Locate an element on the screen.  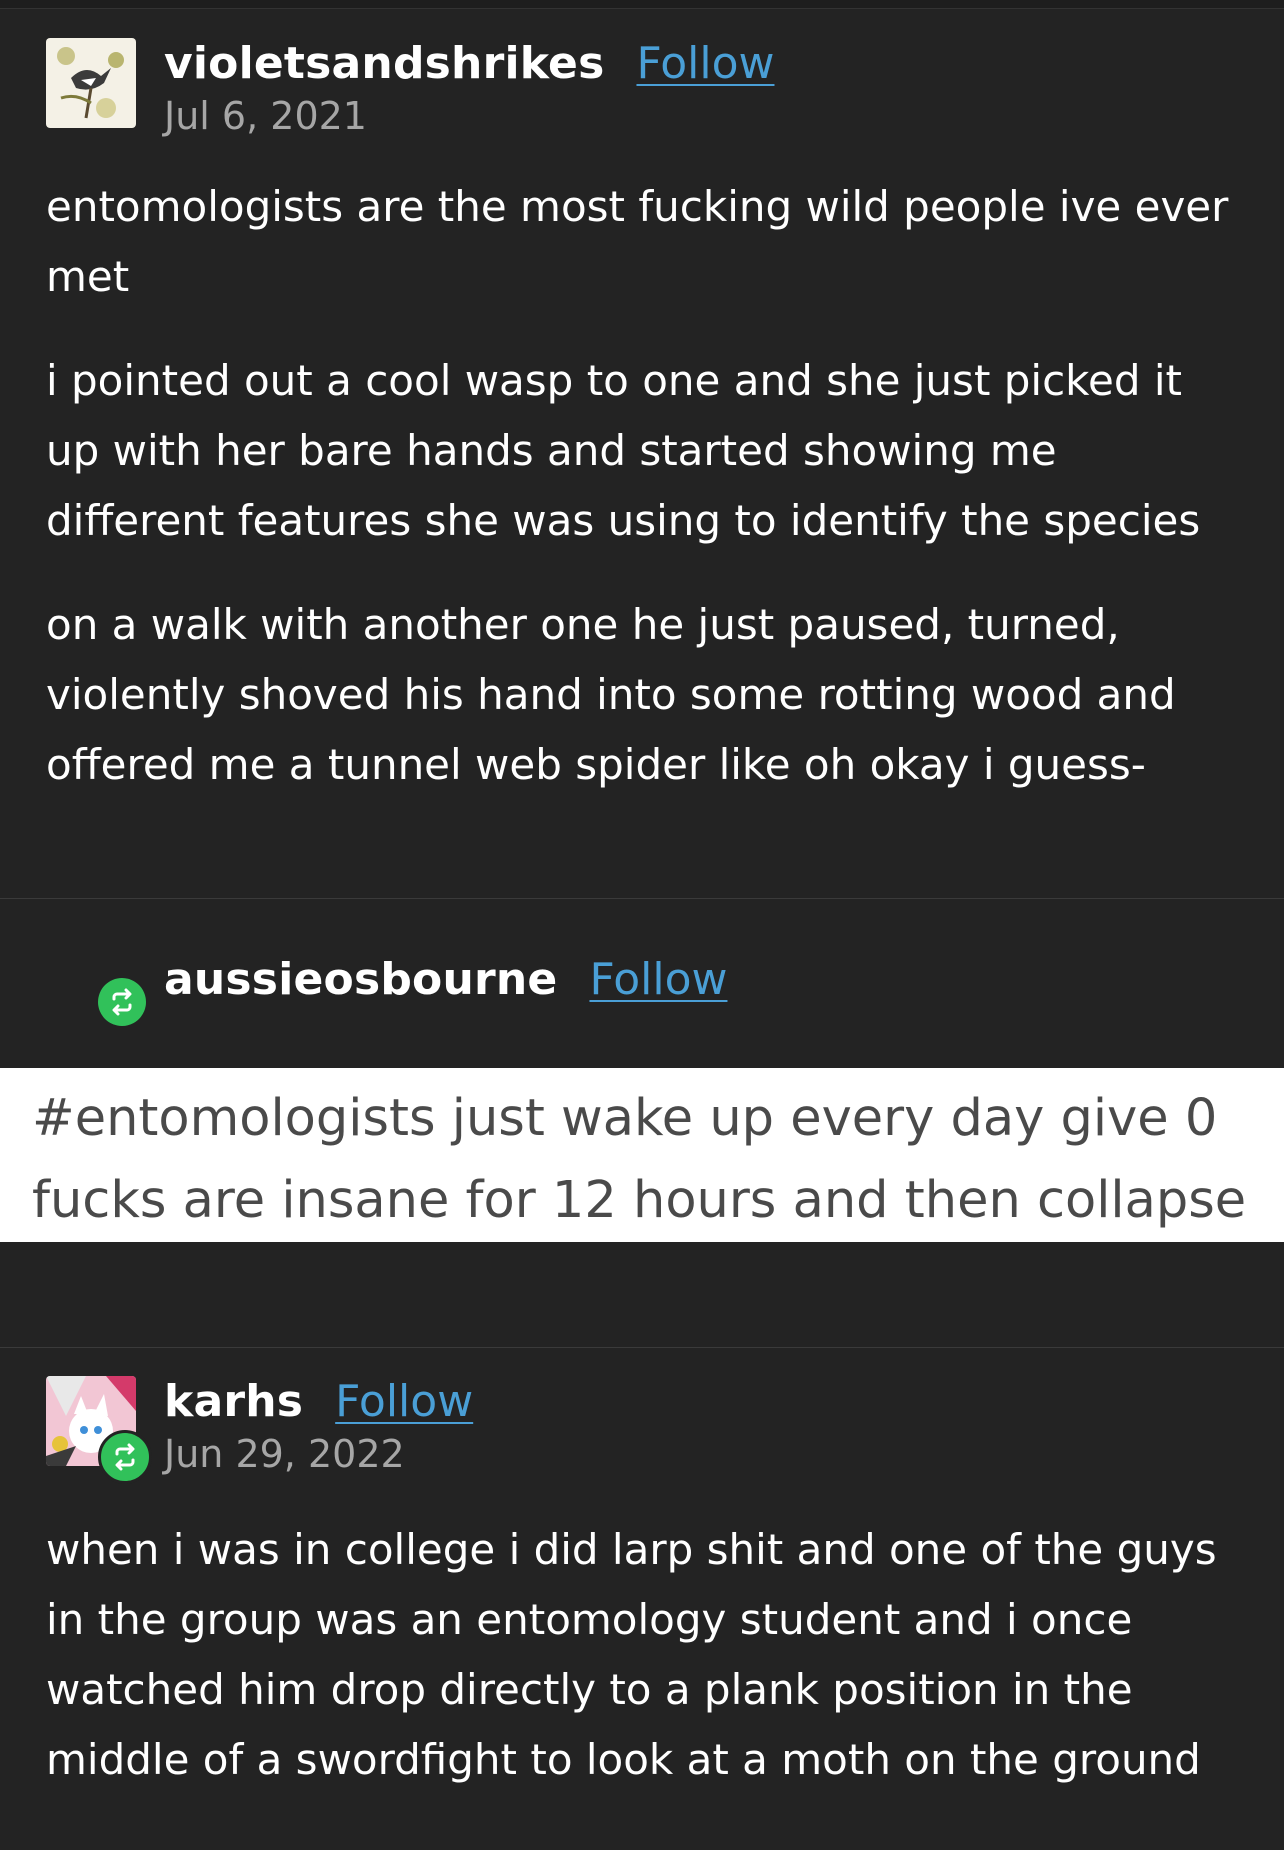
bird-avatar-icon is located at coordinates (91, 83).